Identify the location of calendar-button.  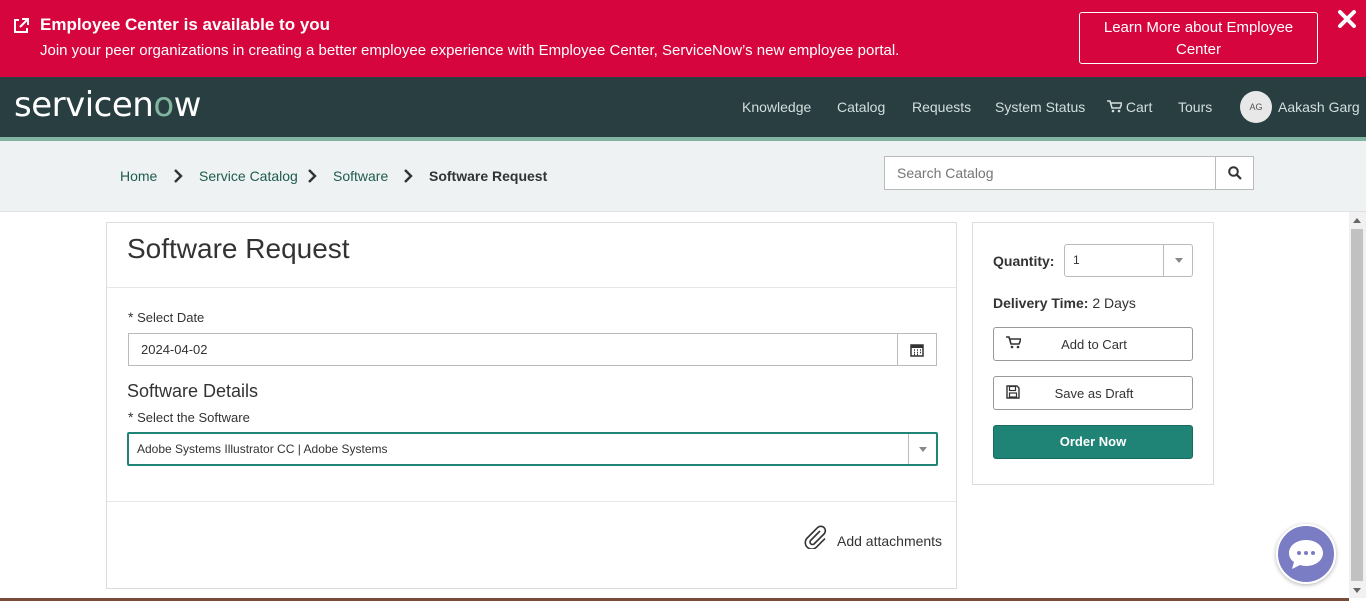
(917, 349).